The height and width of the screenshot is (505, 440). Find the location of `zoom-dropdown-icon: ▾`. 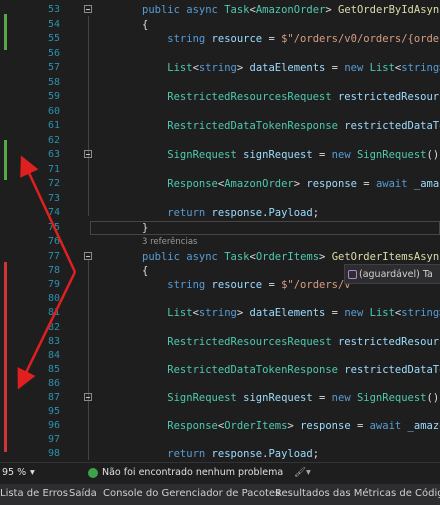

zoom-dropdown-icon: ▾ is located at coordinates (32, 472).